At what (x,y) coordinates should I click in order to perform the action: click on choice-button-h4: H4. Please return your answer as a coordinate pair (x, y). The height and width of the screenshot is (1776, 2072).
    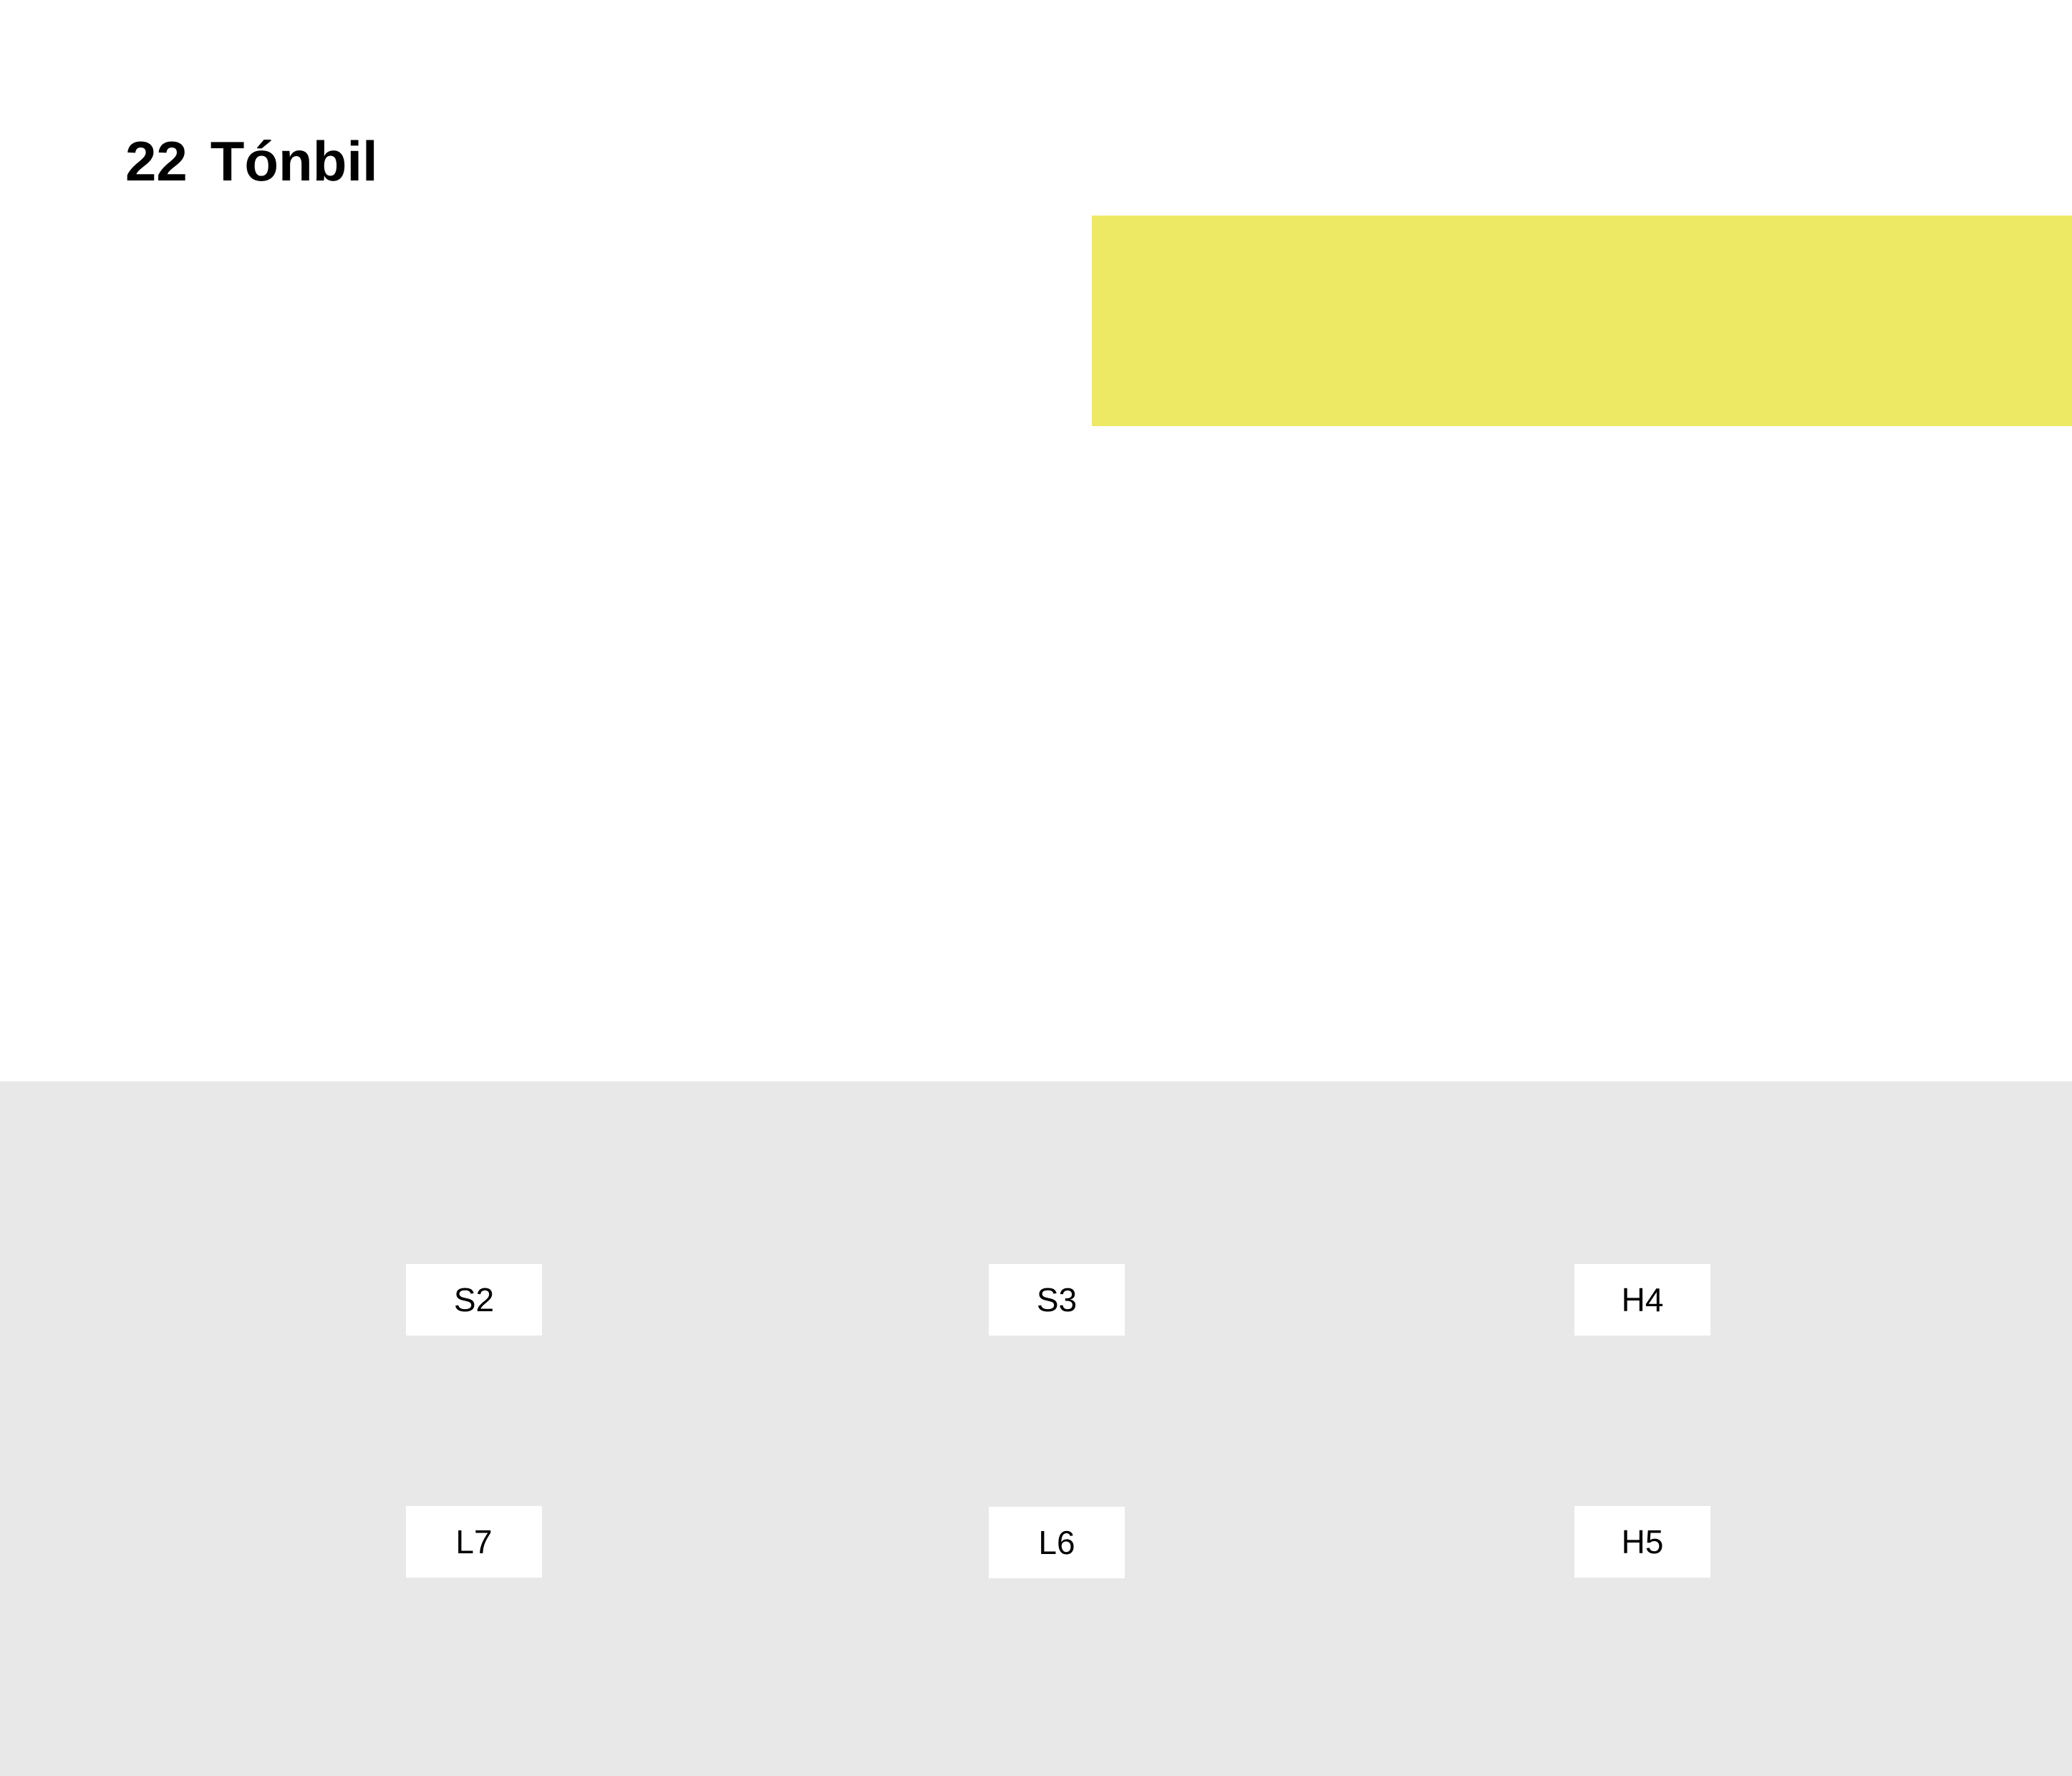
    Looking at the image, I should click on (1642, 1300).